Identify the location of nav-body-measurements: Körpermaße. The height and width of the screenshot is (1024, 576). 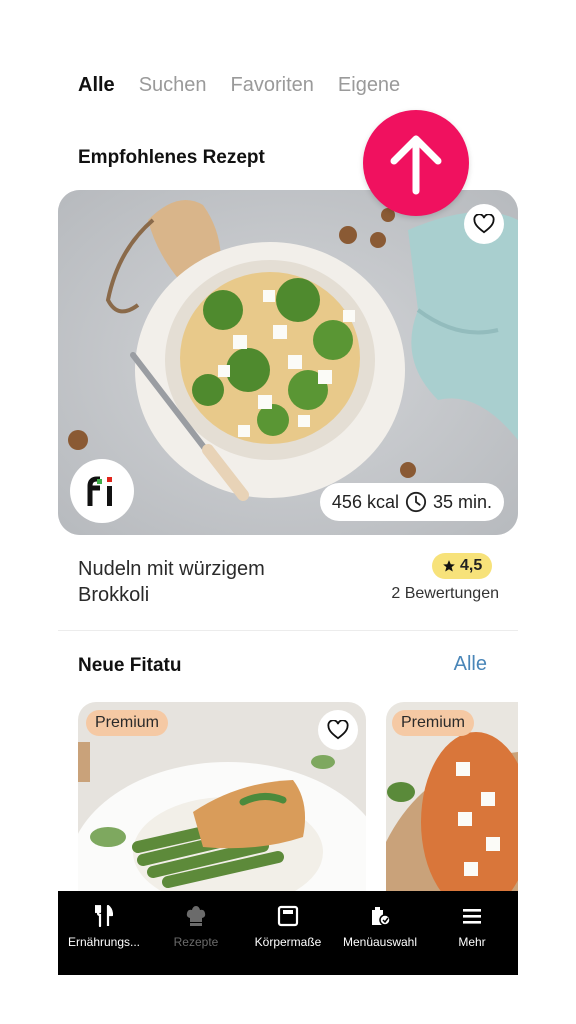
(288, 933).